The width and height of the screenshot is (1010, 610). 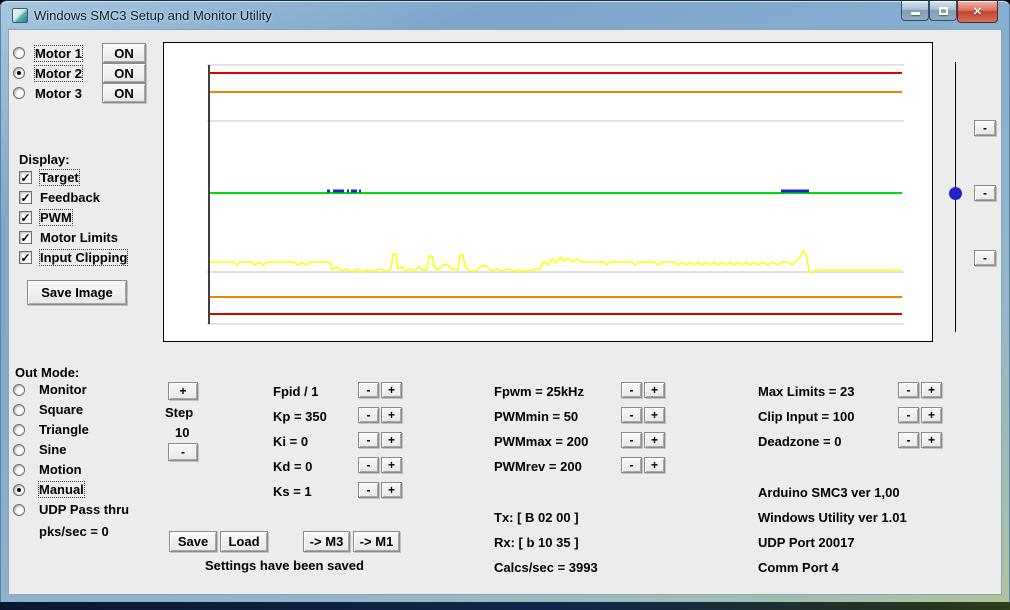 What do you see at coordinates (64, 429) in the screenshot?
I see `triangle-label: Triangle` at bounding box center [64, 429].